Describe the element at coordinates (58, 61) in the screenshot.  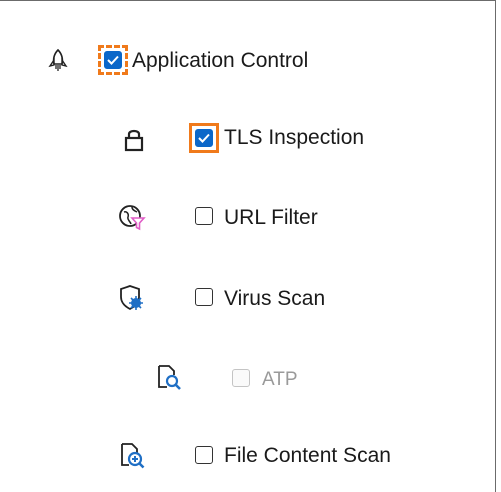
I see `rocket-icon` at that location.